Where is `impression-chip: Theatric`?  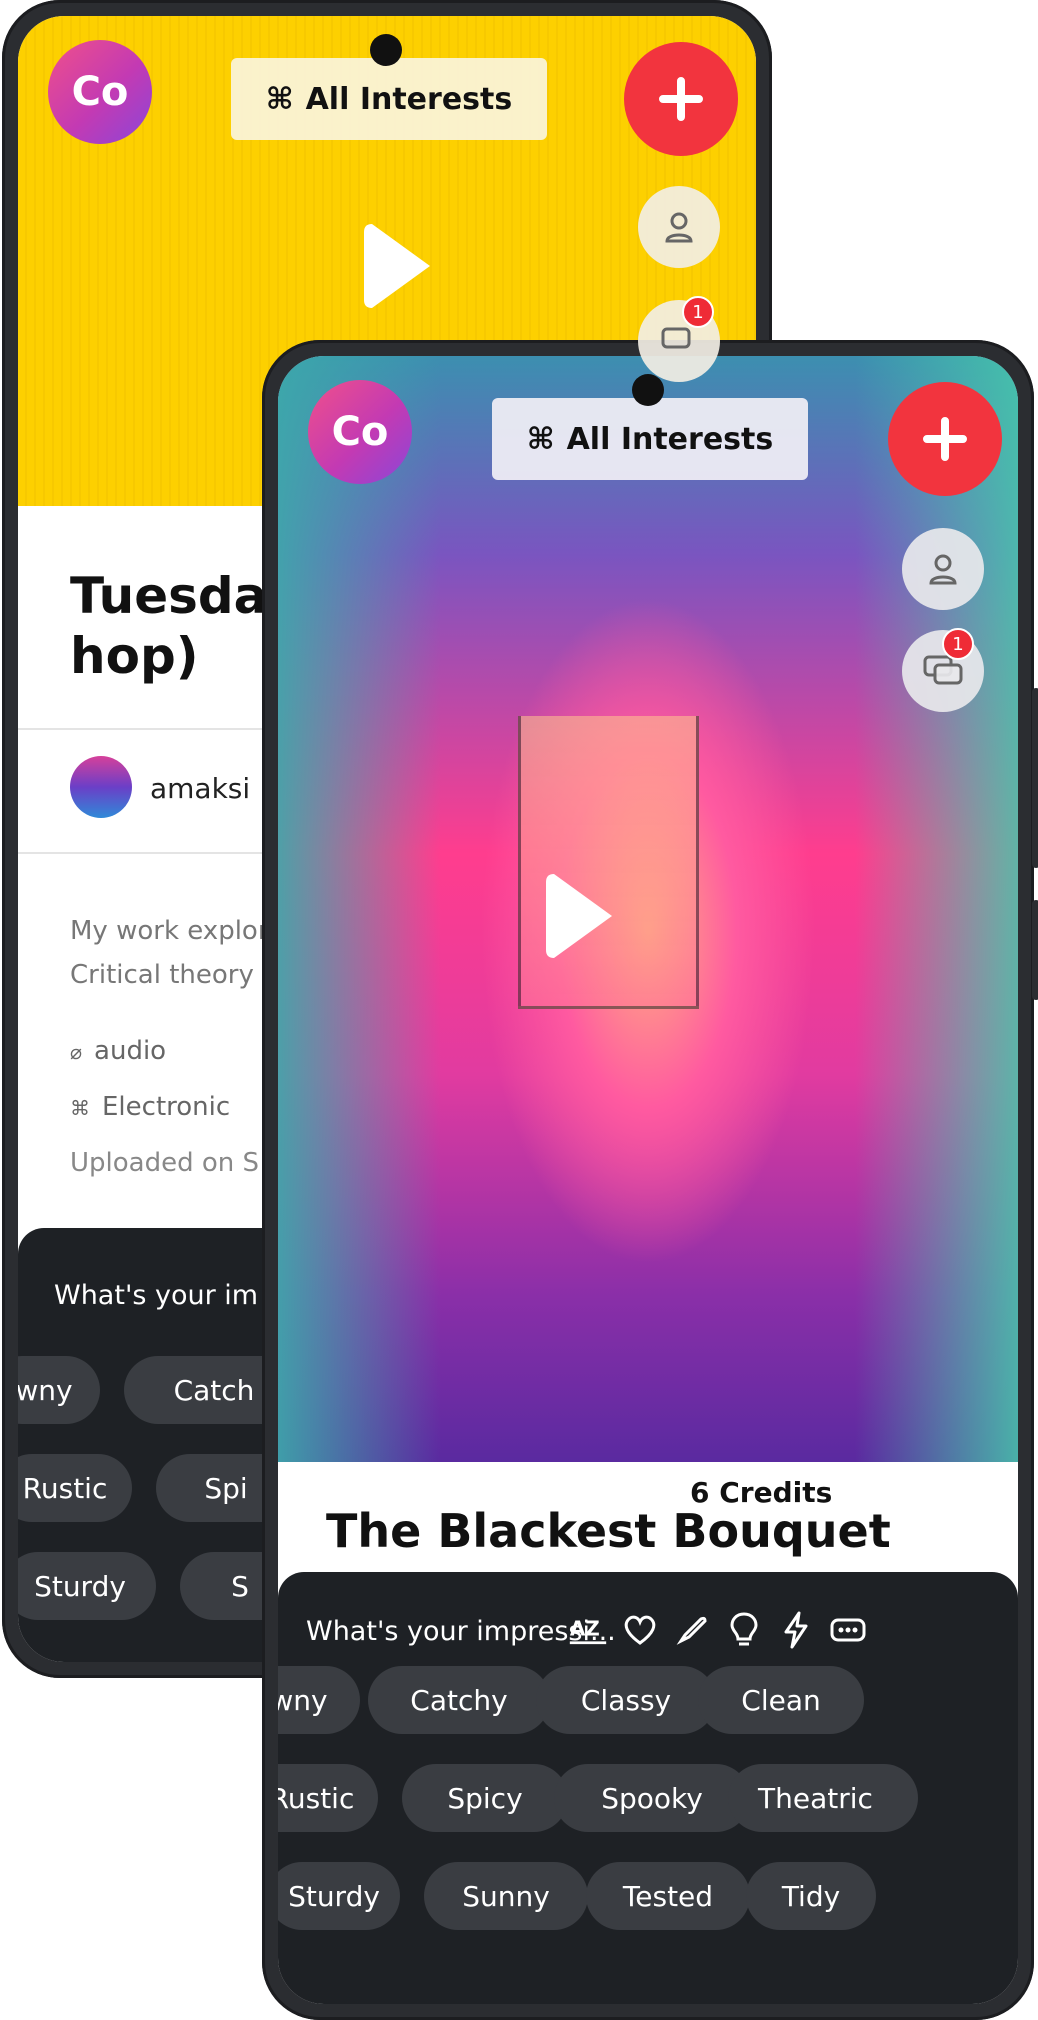 impression-chip: Theatric is located at coordinates (823, 1798).